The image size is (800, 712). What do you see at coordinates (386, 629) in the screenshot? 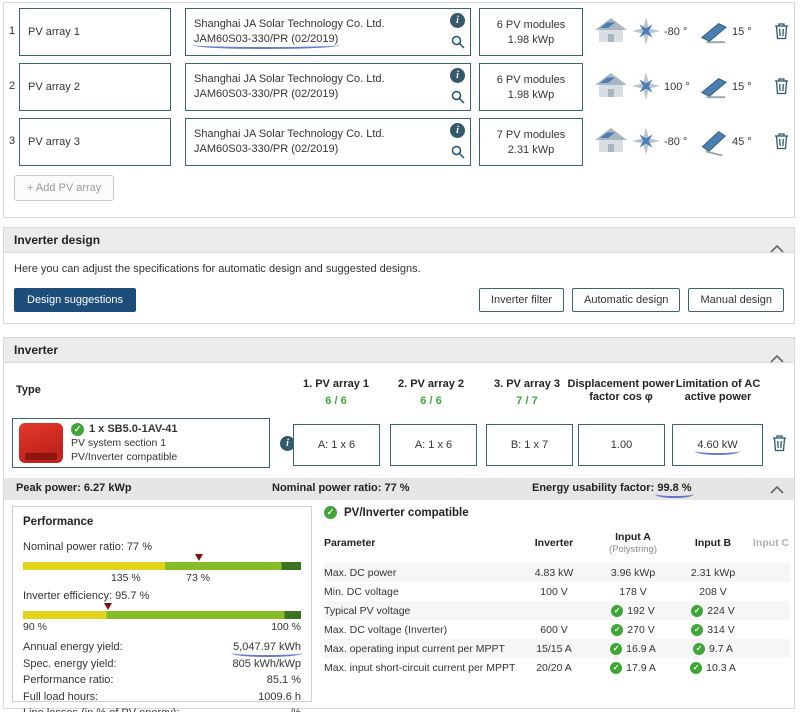
I see `param-name: Max. DC voltage (Inverter)` at bounding box center [386, 629].